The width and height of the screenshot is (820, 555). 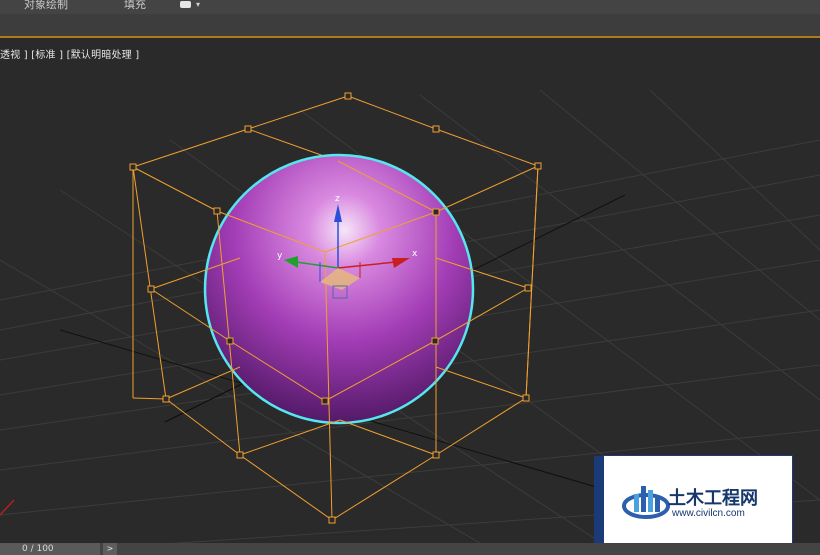 I want to click on gizmo-y-label: y, so click(x=280, y=256).